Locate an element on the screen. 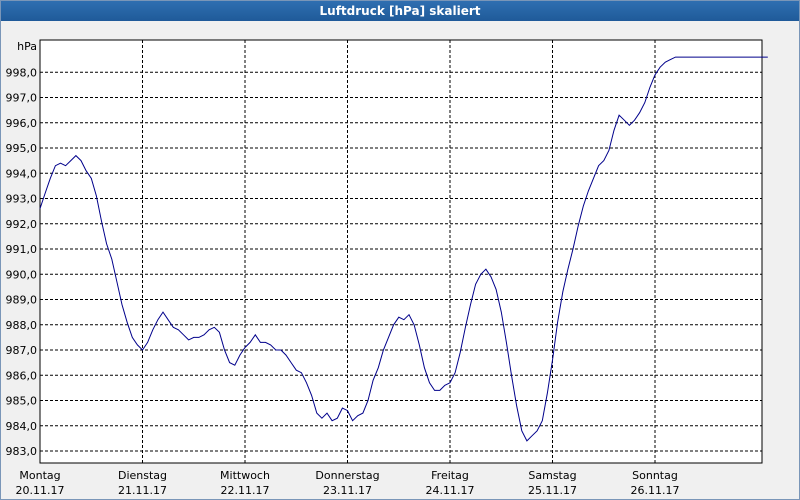 The height and width of the screenshot is (500, 800). y-tick-label: 998,0 is located at coordinates (22, 72).